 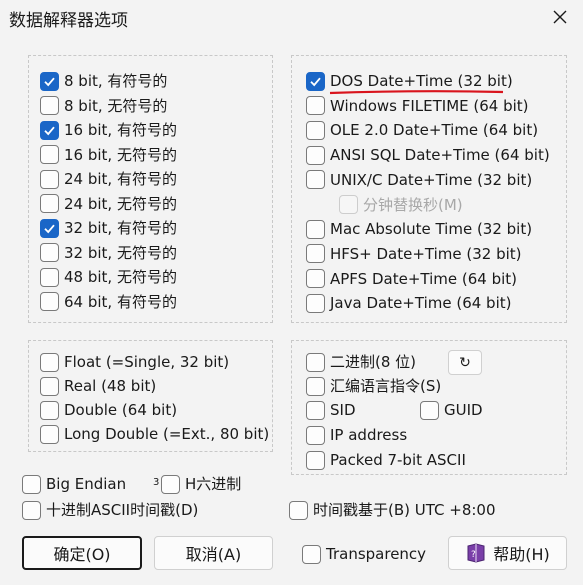 What do you see at coordinates (434, 130) in the screenshot?
I see `date-type-label: OLE 2.0 Date+Time (64 bit)` at bounding box center [434, 130].